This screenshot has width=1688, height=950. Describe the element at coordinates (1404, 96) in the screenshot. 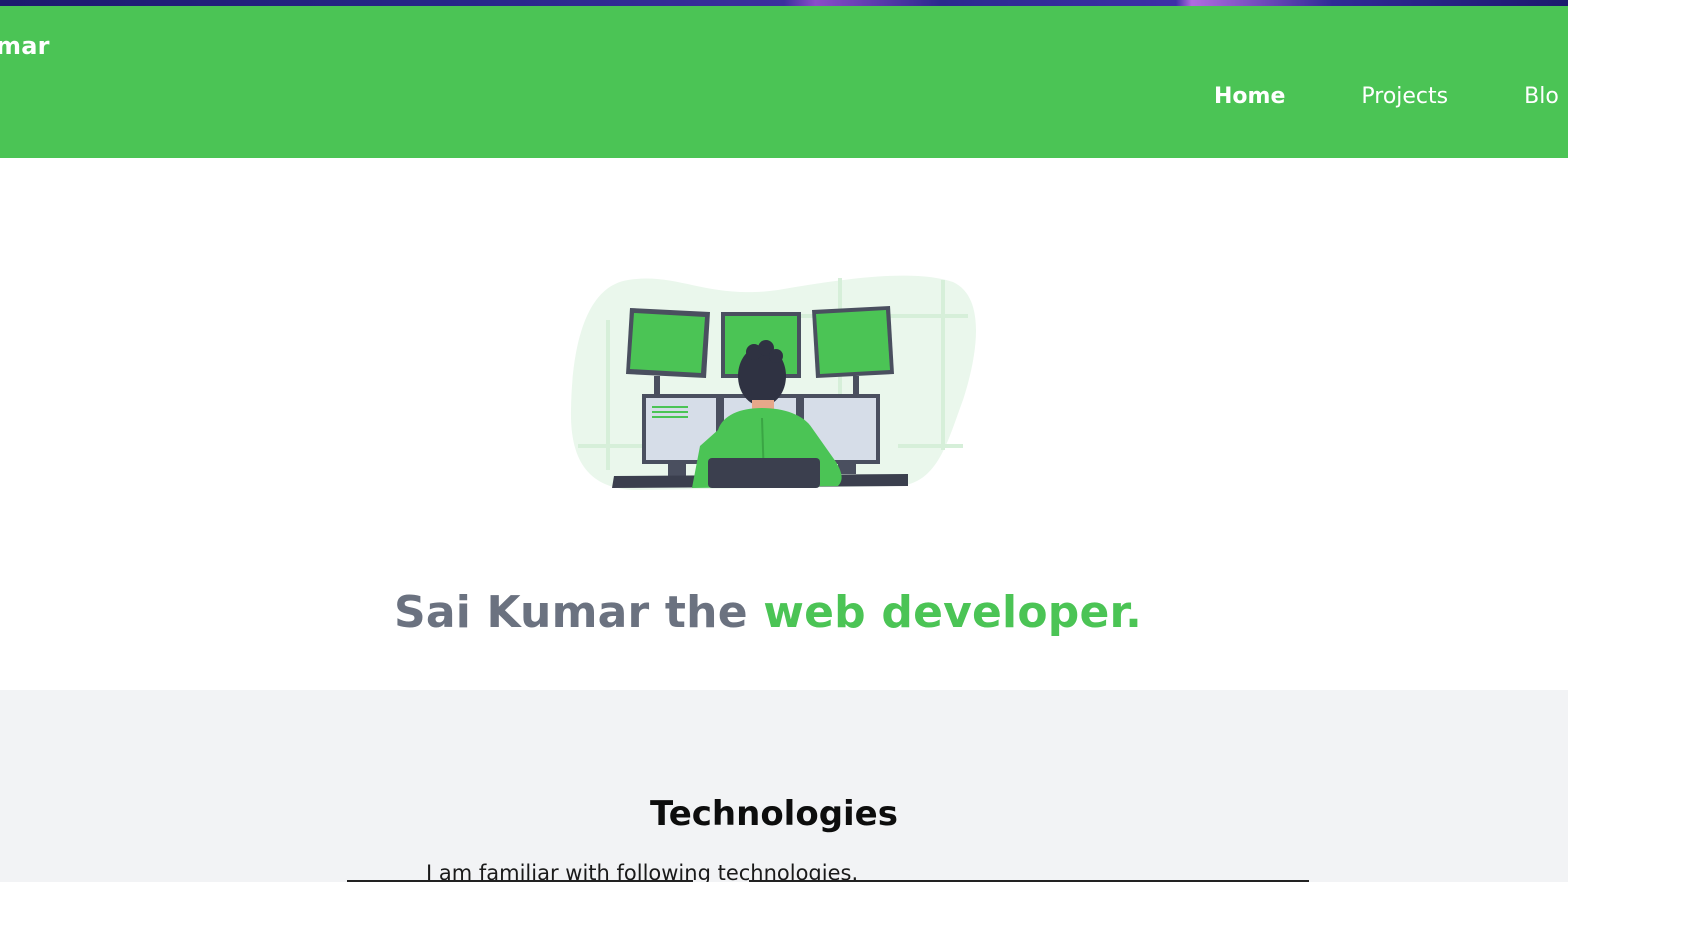

I see `nav-item-projects: Projects` at that location.